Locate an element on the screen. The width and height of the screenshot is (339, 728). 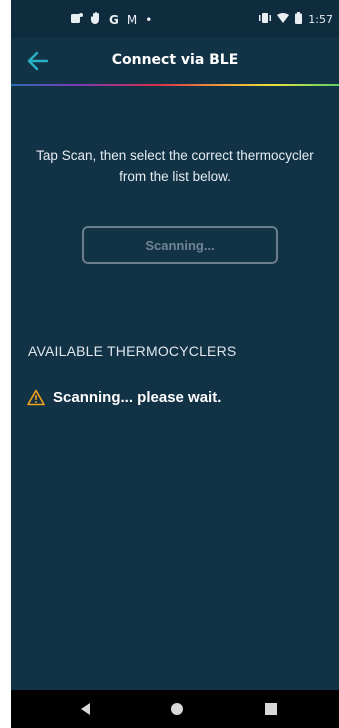
header-gradient-divider is located at coordinates (175, 85).